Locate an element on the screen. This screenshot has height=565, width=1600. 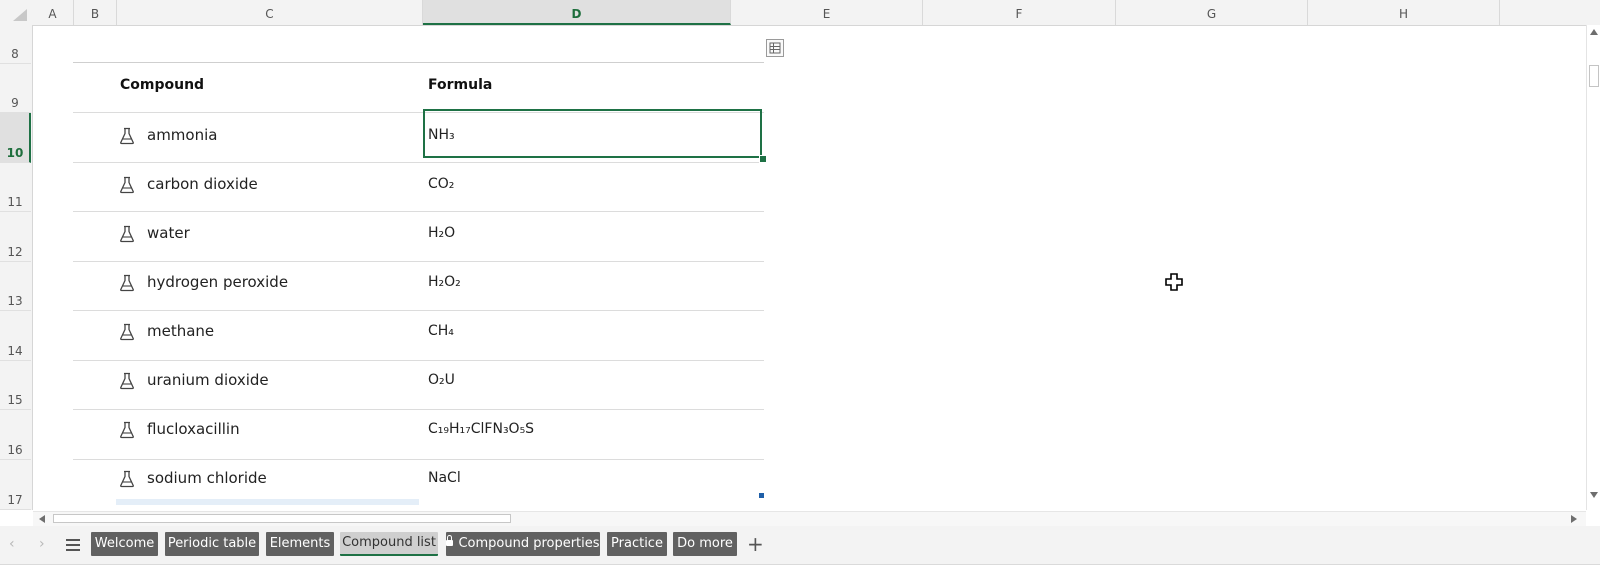
row-header-10: 10 is located at coordinates (15, 138).